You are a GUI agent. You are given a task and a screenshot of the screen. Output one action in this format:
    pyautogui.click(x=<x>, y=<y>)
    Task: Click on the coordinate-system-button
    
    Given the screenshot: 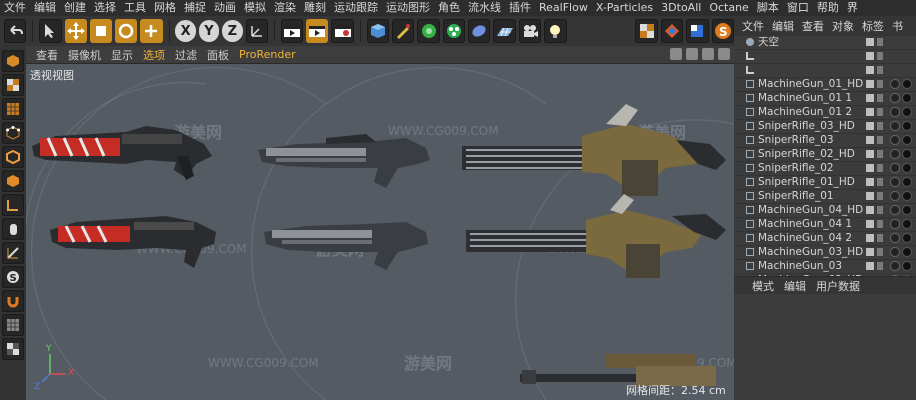 What is the action you would take?
    pyautogui.click(x=256, y=31)
    